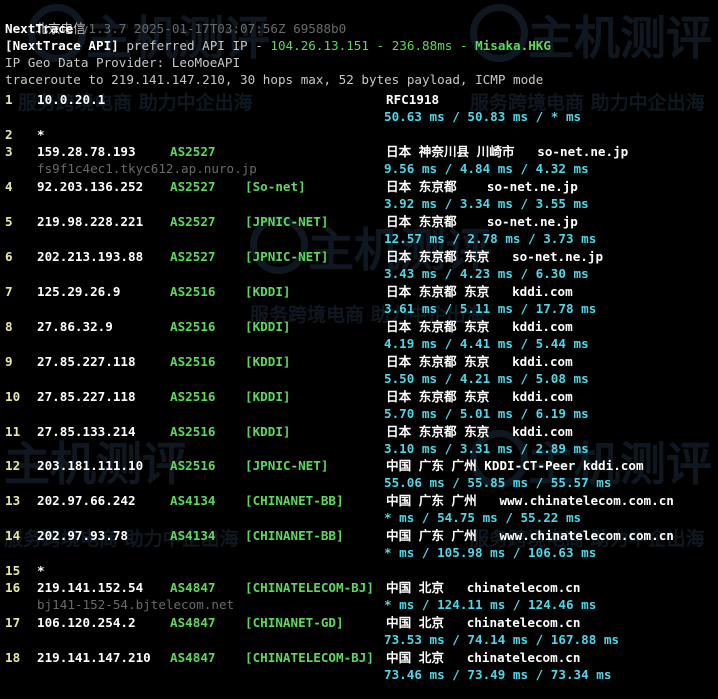  What do you see at coordinates (13, 587) in the screenshot?
I see `hop-number: 16` at bounding box center [13, 587].